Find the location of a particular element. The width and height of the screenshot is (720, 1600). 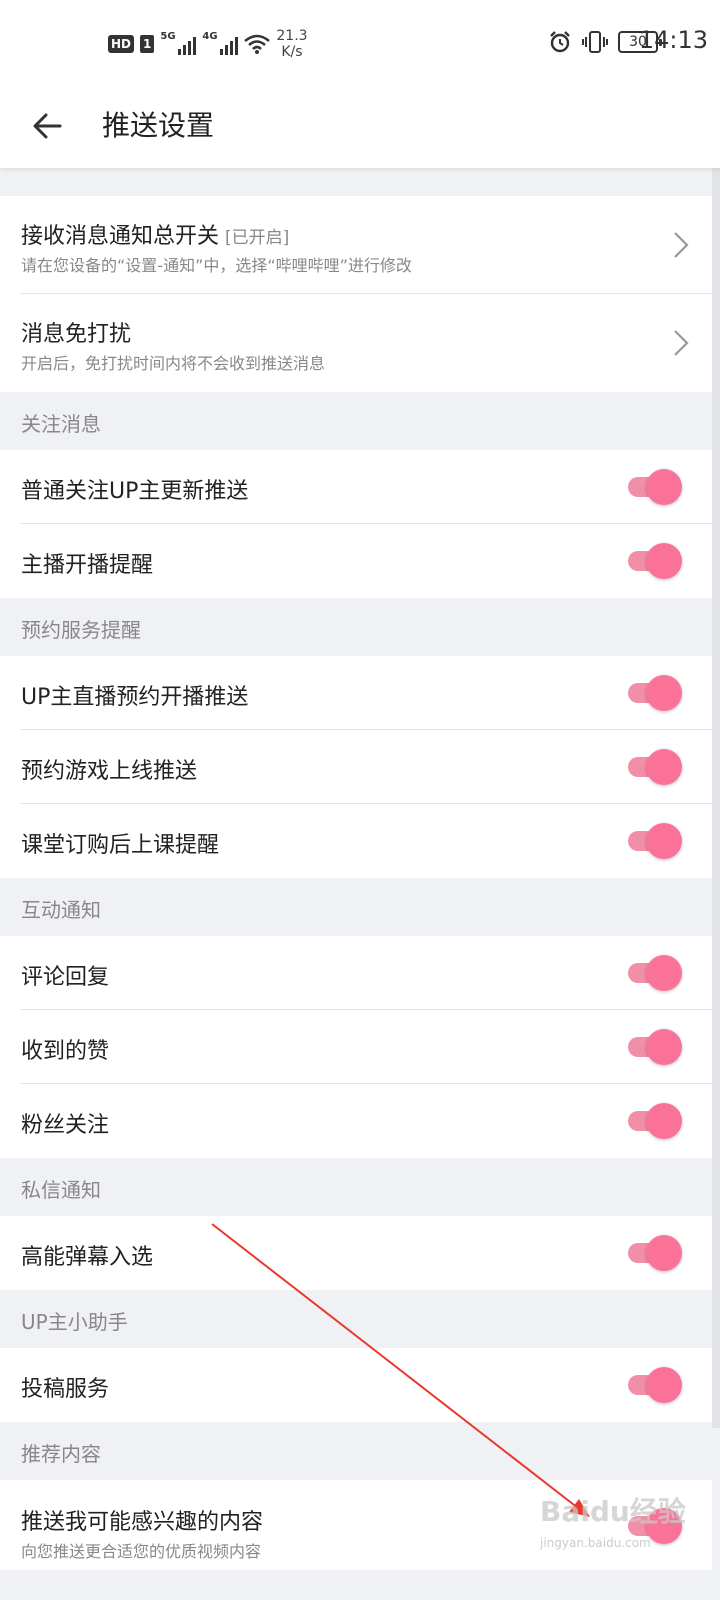

row-label: 评论回复 is located at coordinates (65, 977).